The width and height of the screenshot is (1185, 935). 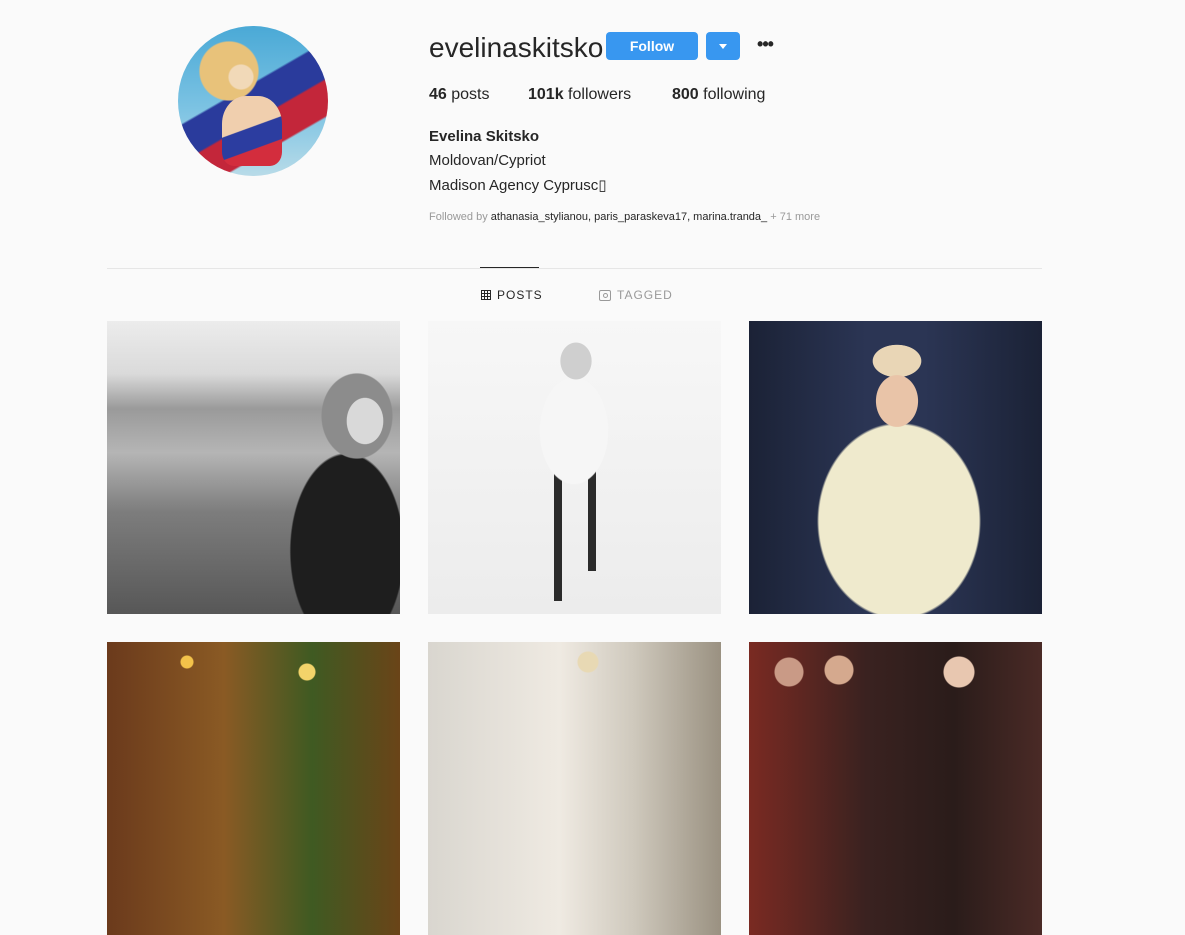 I want to click on profile-avatar, so click(x=253, y=101).